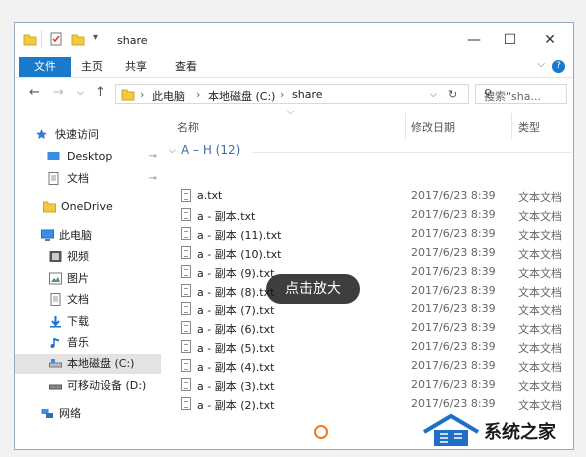 The width and height of the screenshot is (586, 457). Describe the element at coordinates (88, 386) in the screenshot. I see `sidebar-item-removable-drive: 可移动设备 (D:)` at that location.